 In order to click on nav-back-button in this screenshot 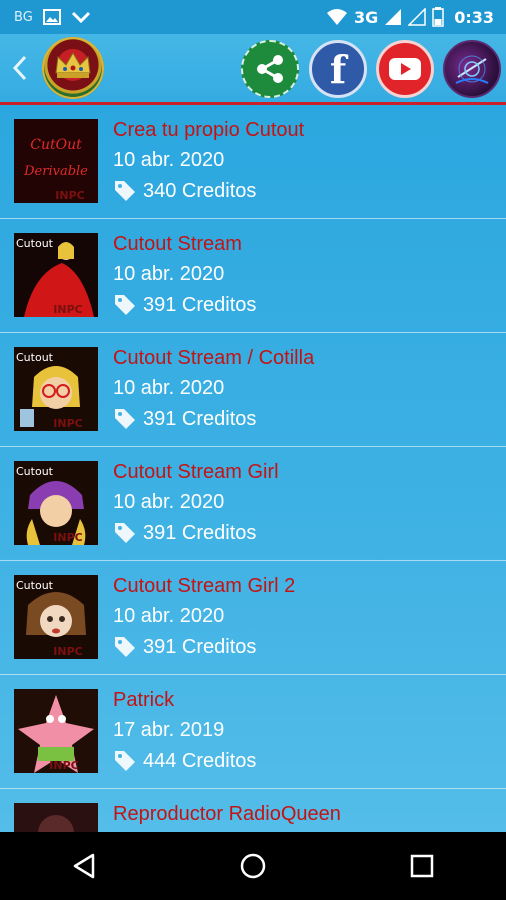, I will do `click(84, 866)`.